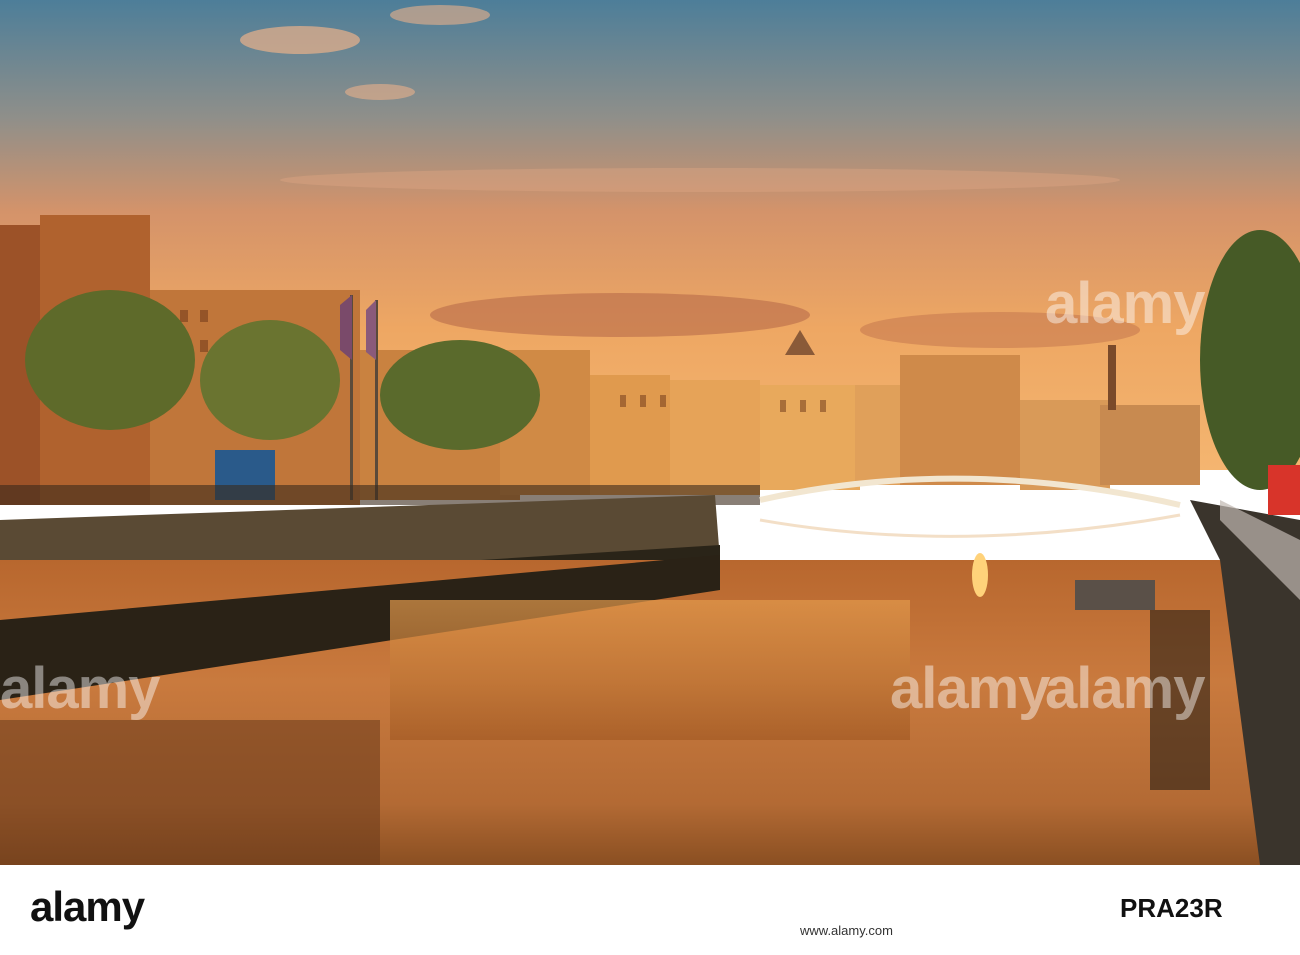  What do you see at coordinates (970, 525) in the screenshot?
I see `bridge-reflection` at bounding box center [970, 525].